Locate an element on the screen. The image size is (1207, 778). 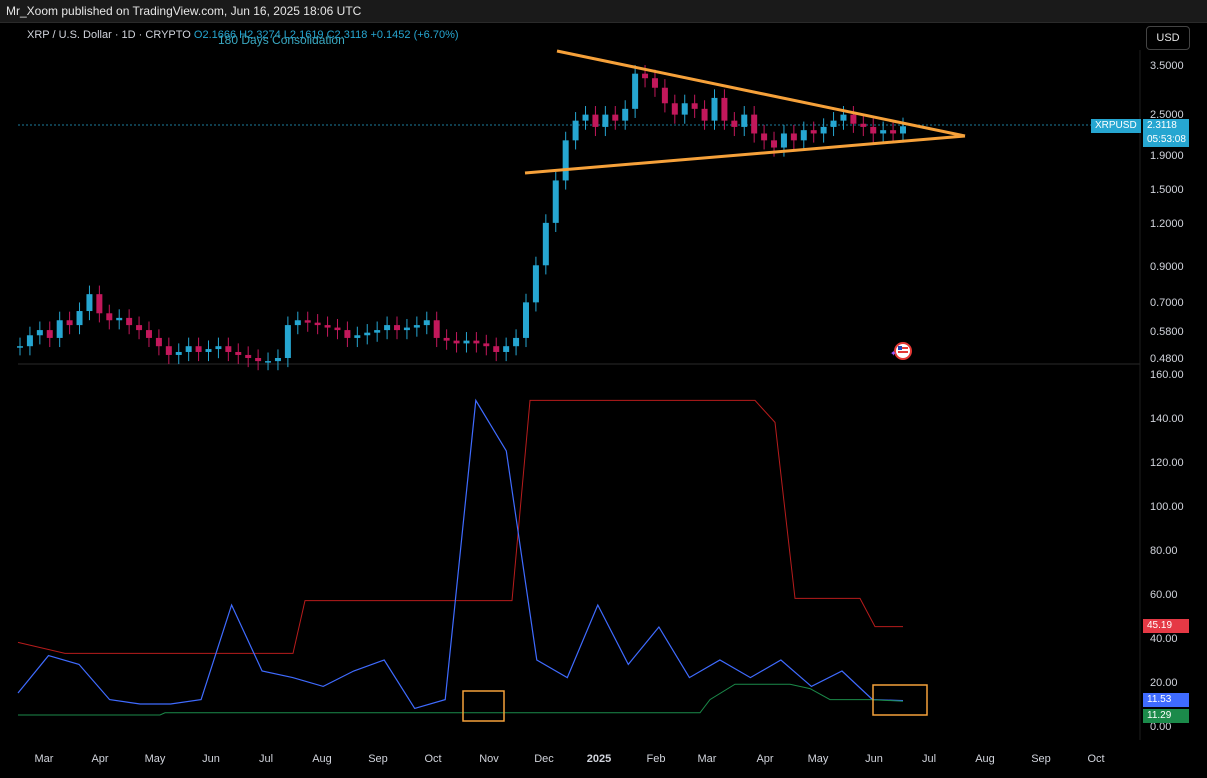
price-tag: 2.3118 is located at coordinates (1166, 126).